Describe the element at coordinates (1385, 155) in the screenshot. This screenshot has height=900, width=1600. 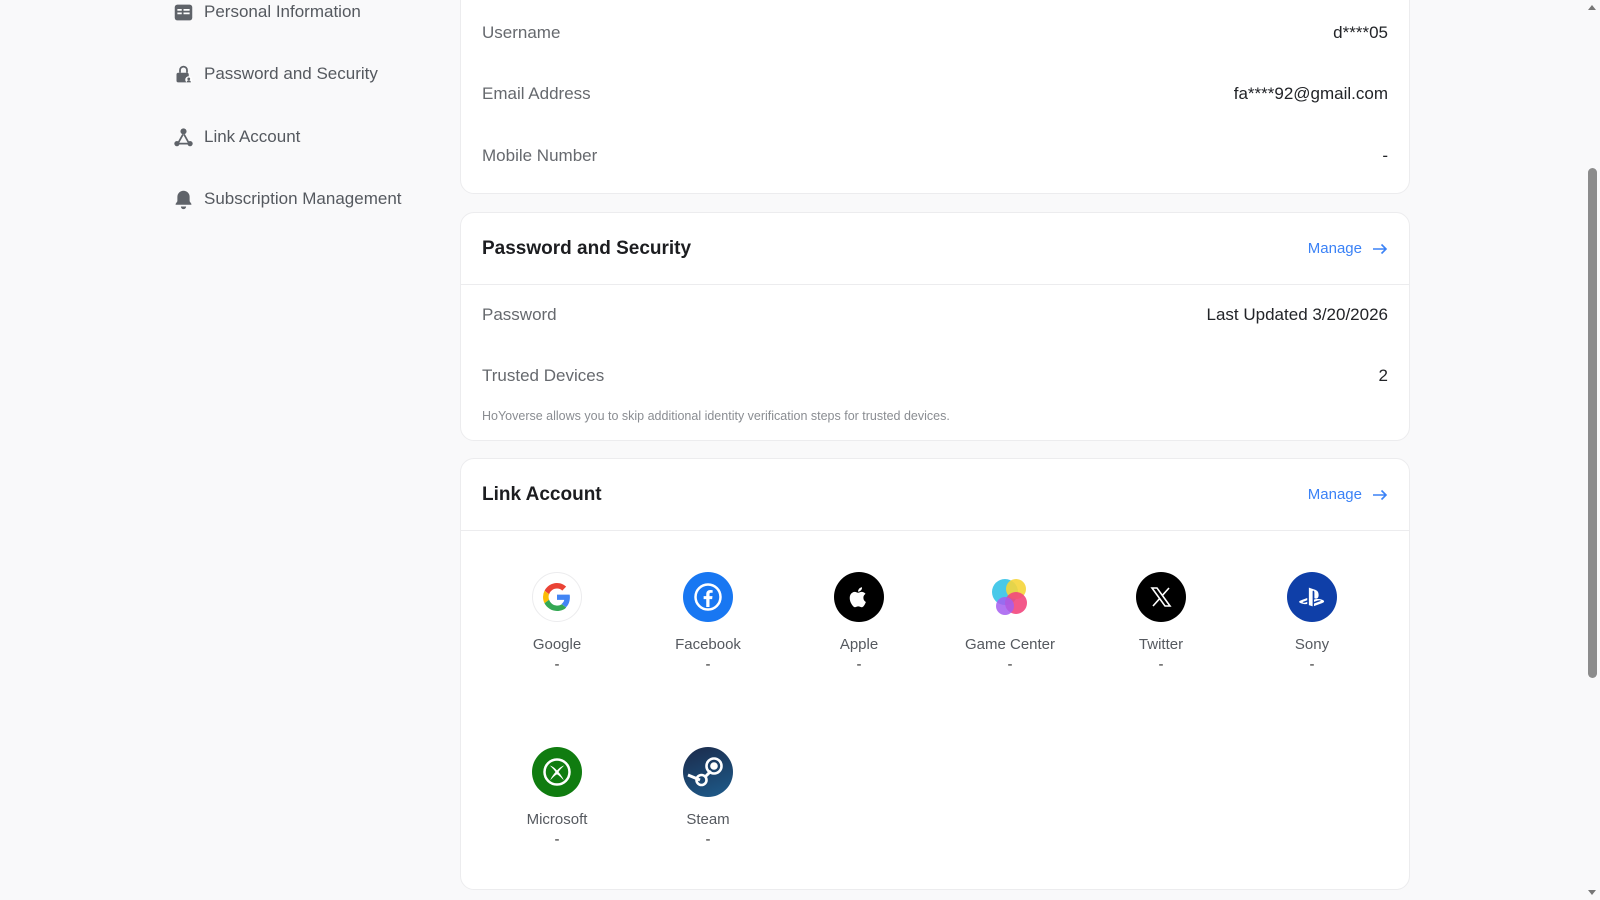
I see `mobile-value: -` at that location.